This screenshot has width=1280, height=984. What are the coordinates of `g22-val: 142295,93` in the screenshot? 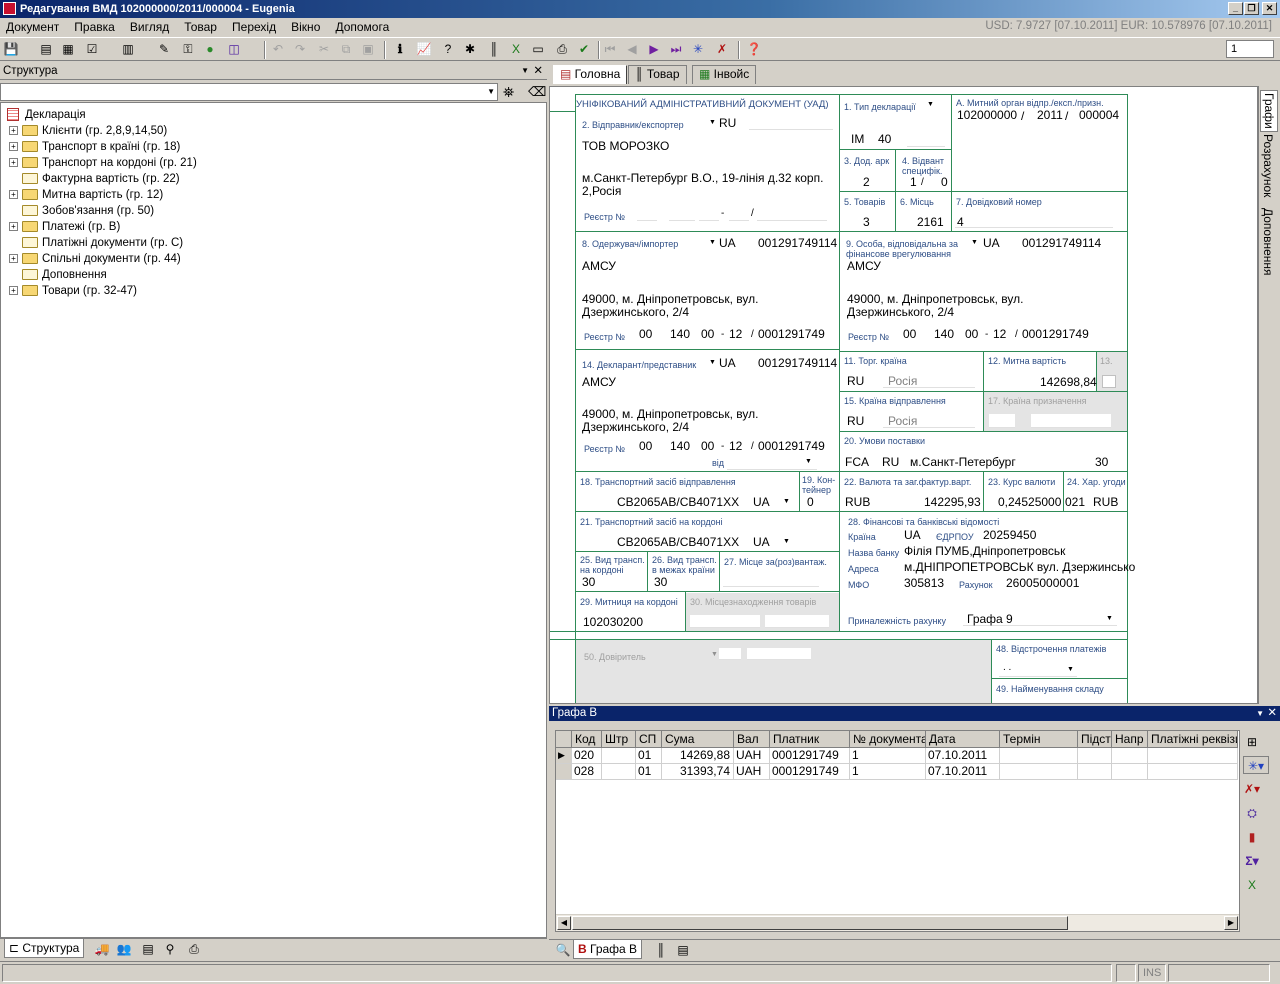 It's located at (952, 502).